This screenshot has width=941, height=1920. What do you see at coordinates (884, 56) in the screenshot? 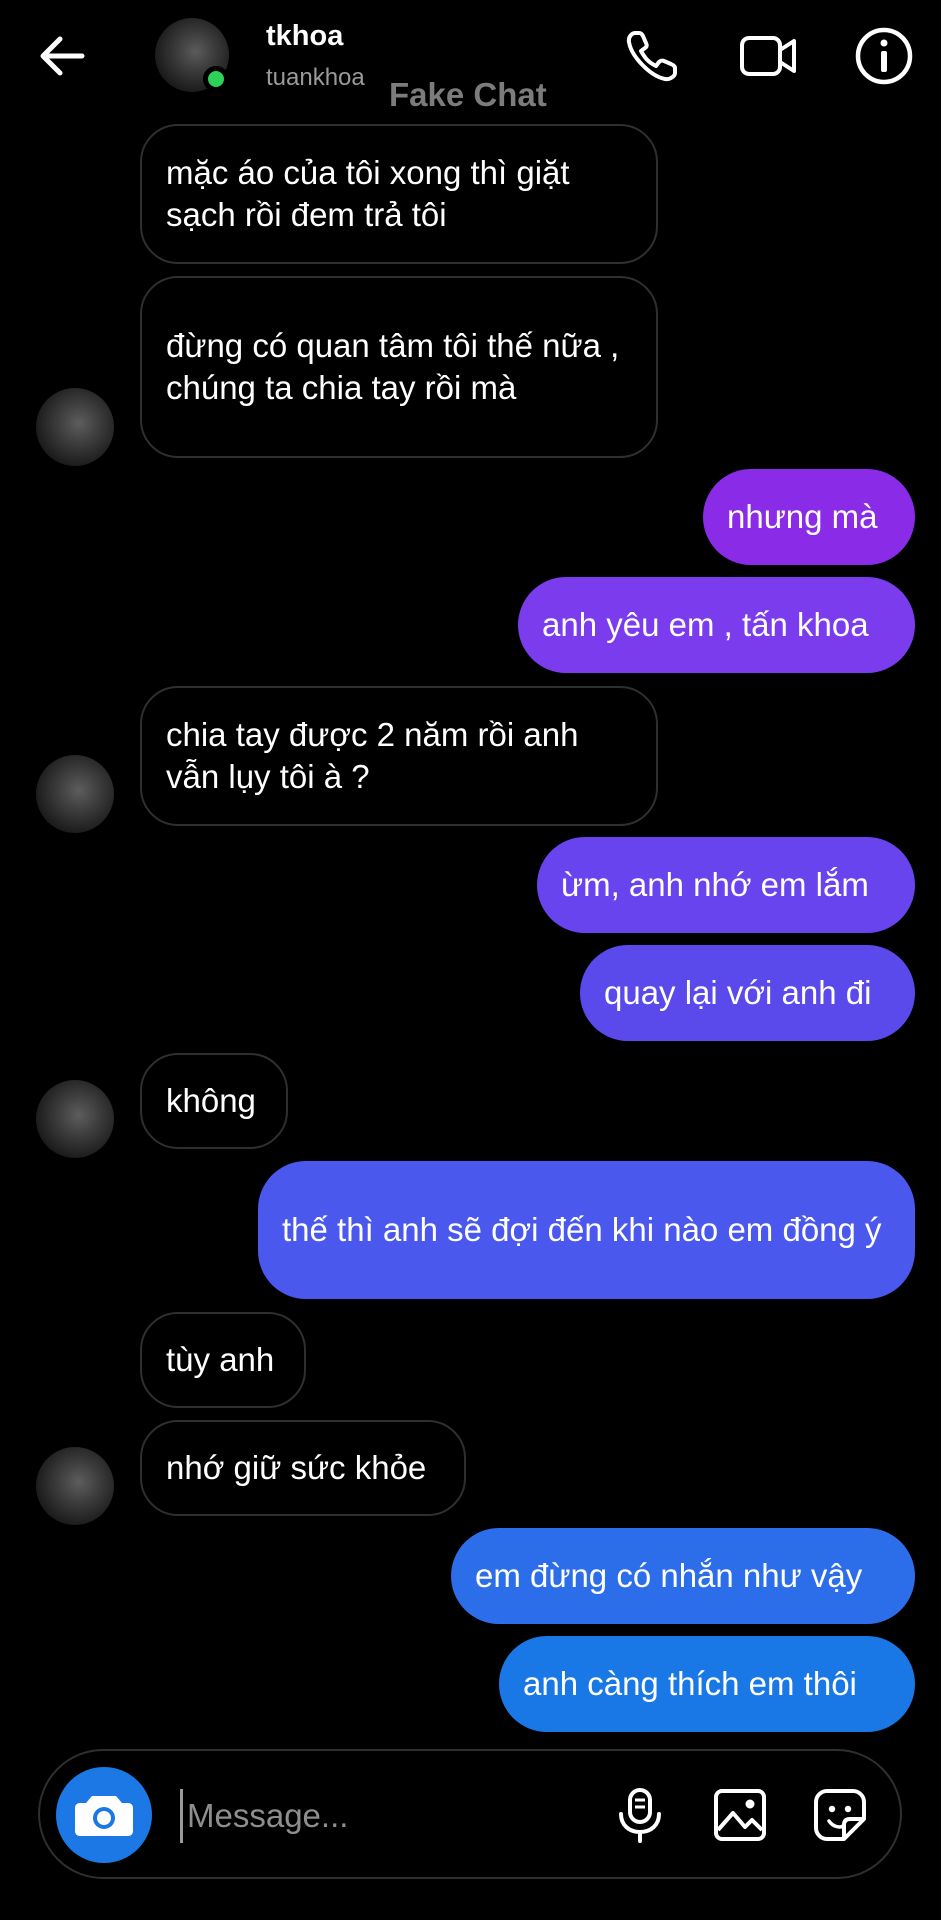
I see `info-icon` at bounding box center [884, 56].